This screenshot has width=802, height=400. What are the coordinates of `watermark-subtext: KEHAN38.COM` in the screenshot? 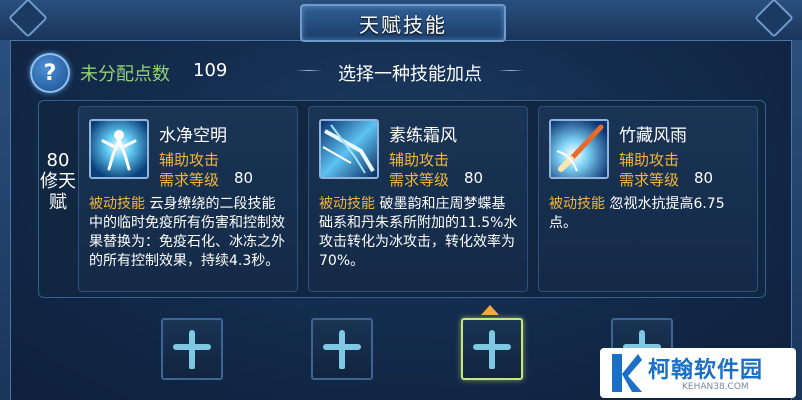 It's located at (715, 387).